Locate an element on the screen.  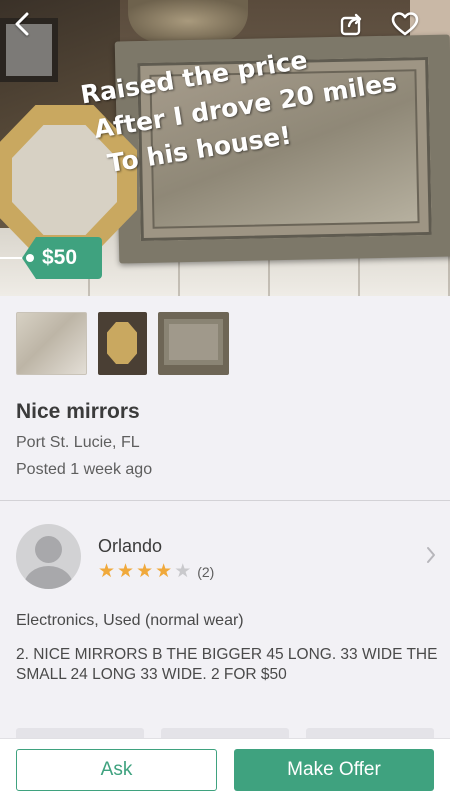
listing-category: Electronics, Used (normal wear) is located at coordinates (130, 620).